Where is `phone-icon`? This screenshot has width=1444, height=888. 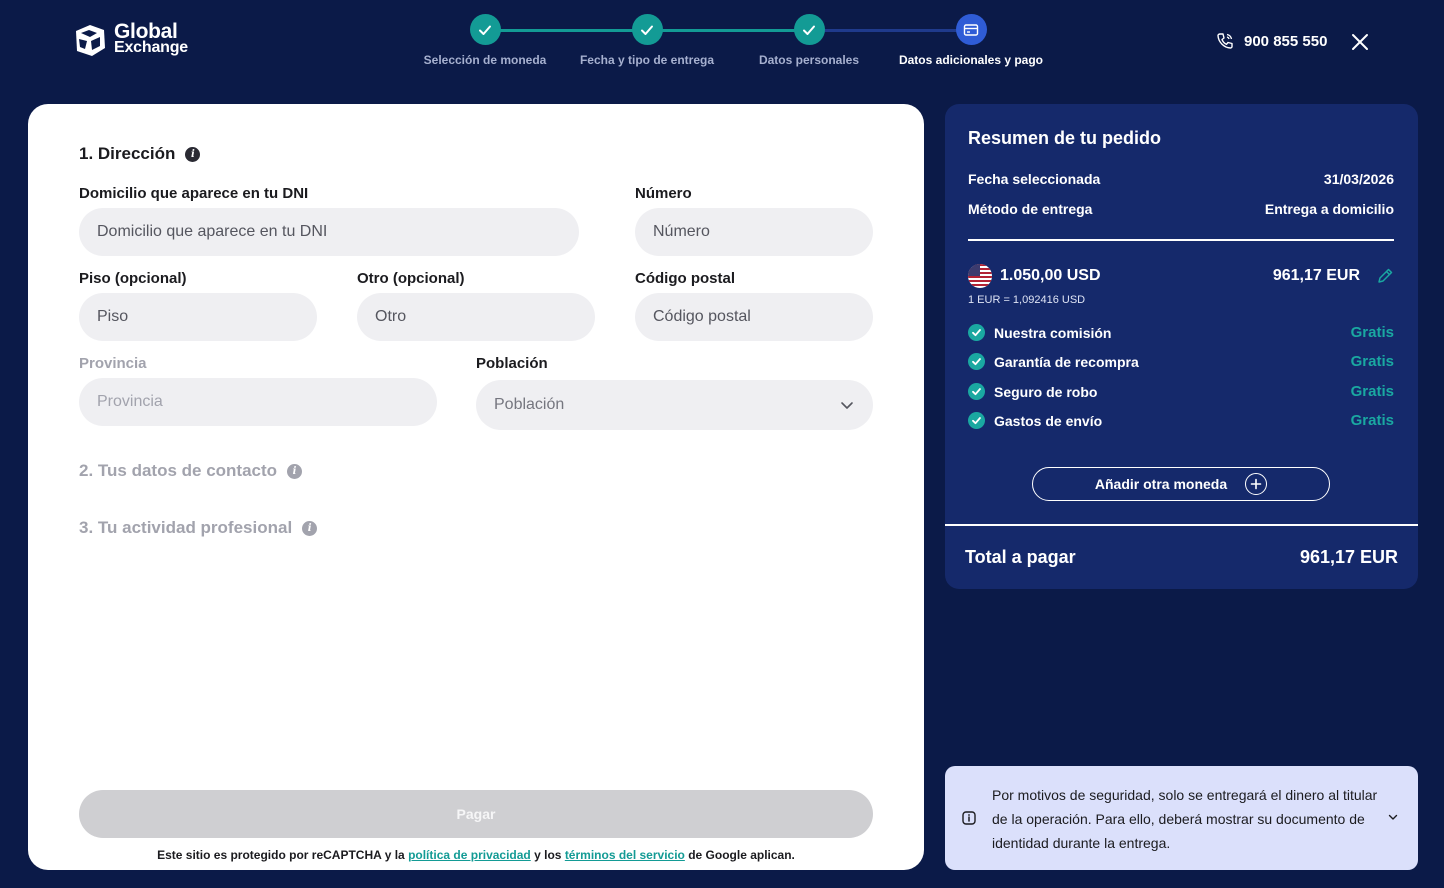
phone-icon is located at coordinates (1225, 41).